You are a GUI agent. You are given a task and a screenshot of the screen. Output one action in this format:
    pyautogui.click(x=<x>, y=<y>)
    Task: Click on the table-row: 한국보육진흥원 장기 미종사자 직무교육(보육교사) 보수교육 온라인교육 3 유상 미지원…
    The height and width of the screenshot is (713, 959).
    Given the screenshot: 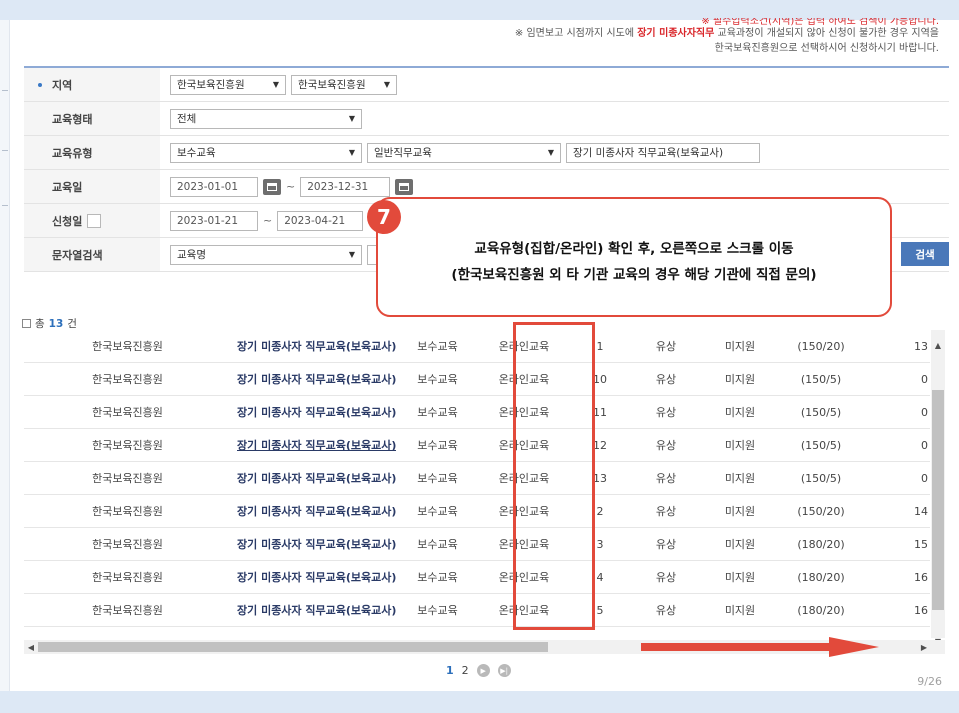 What is the action you would take?
    pyautogui.click(x=477, y=544)
    